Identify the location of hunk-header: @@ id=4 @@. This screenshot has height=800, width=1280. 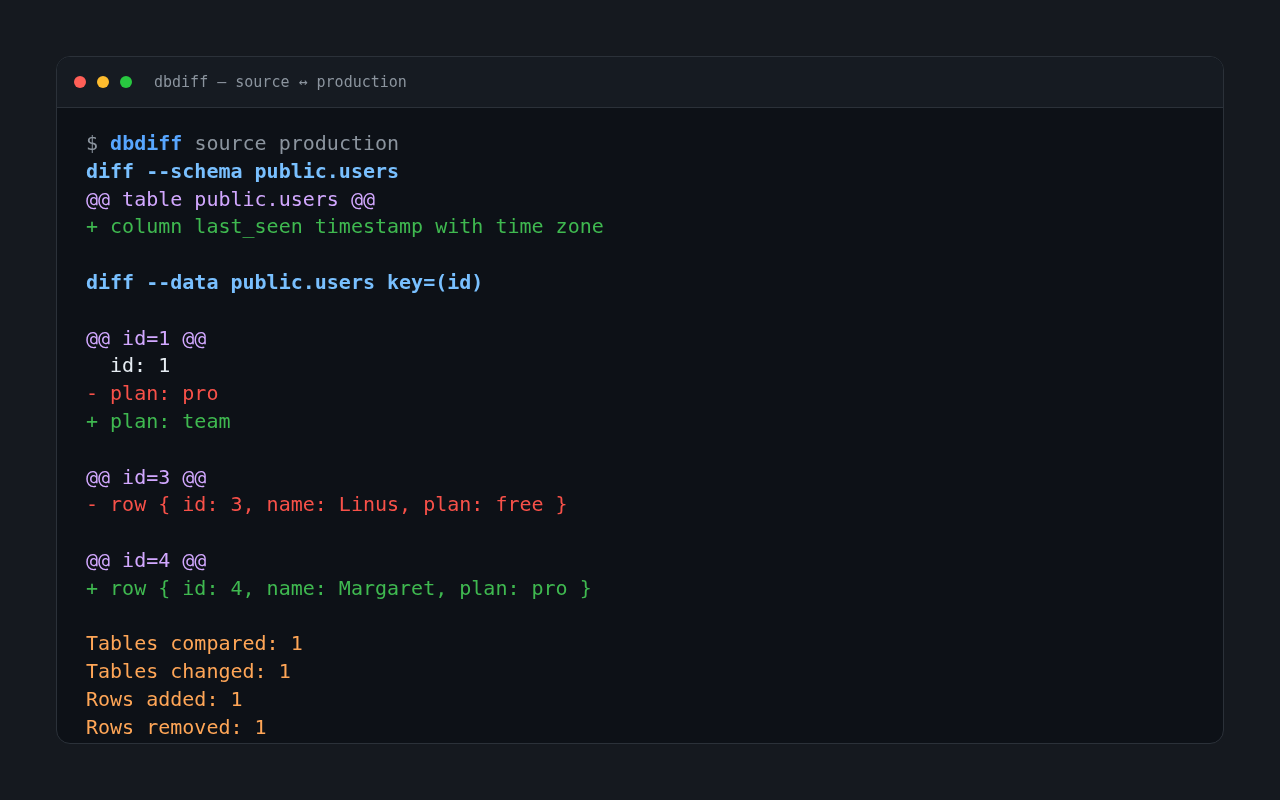
(146, 560).